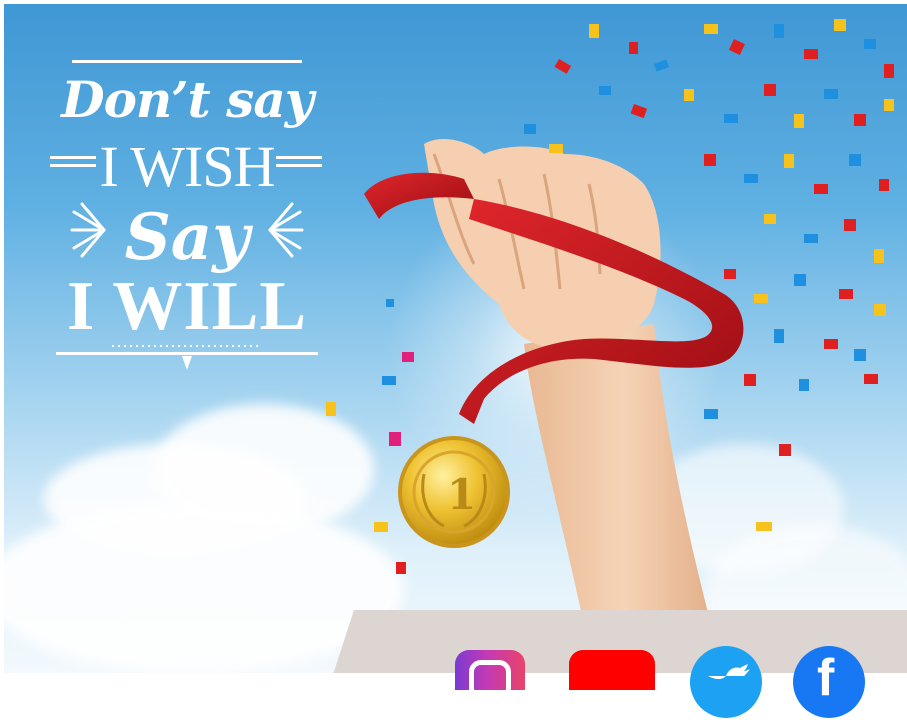 The height and width of the screenshot is (722, 907). I want to click on twitter-icon, so click(726, 682).